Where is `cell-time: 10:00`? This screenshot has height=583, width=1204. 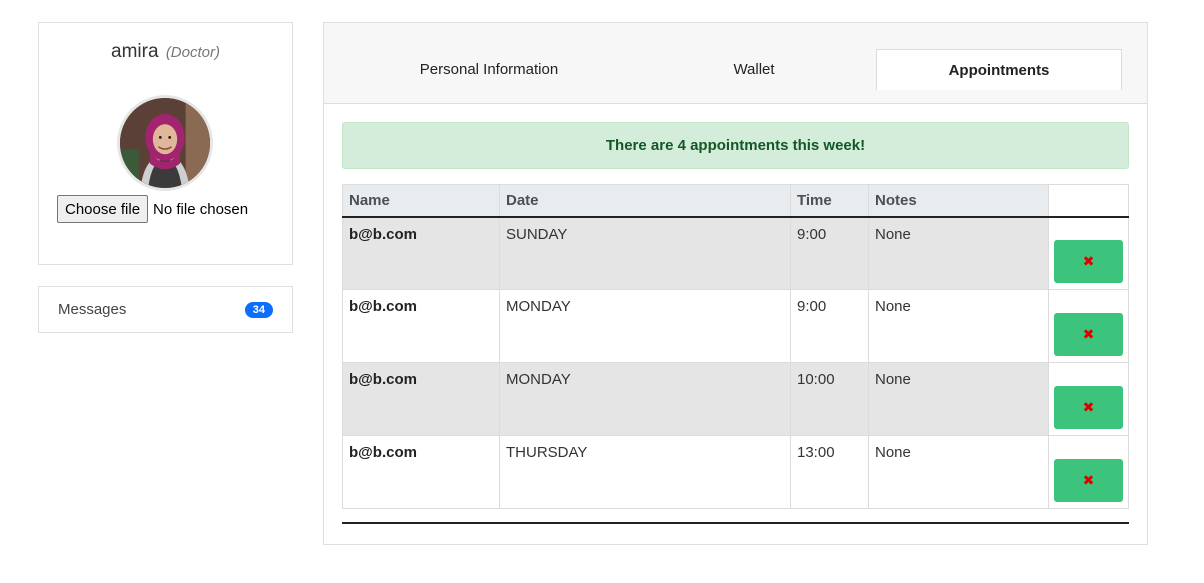 cell-time: 10:00 is located at coordinates (829, 399).